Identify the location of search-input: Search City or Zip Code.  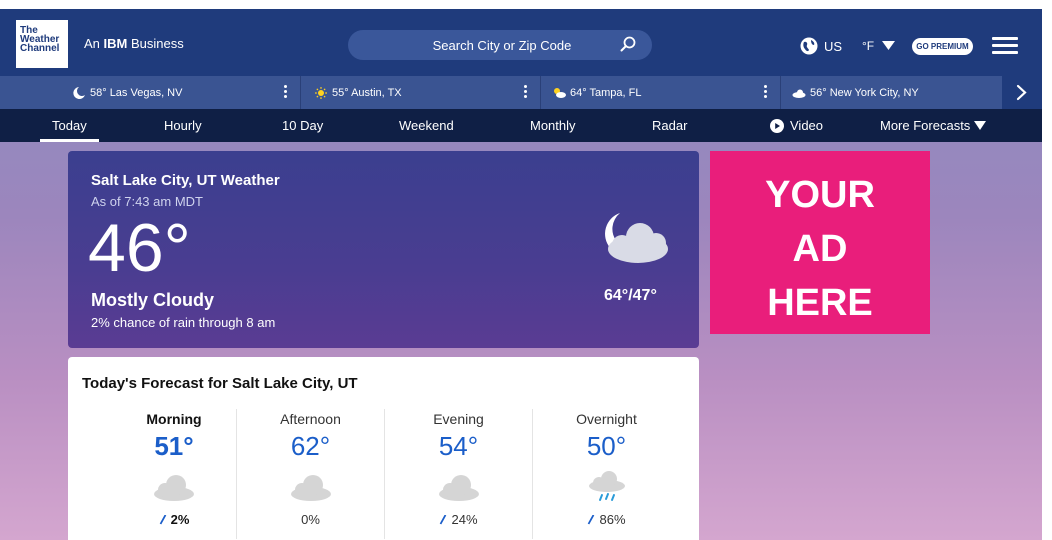
(500, 45).